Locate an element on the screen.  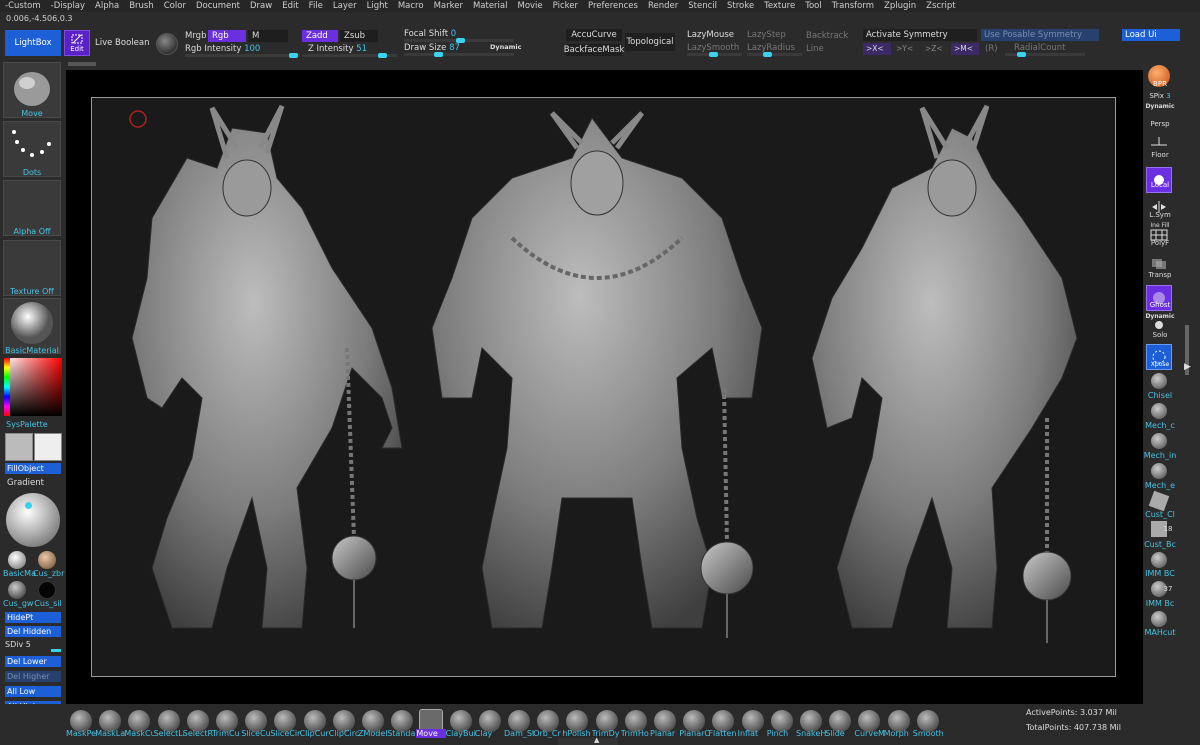
secondary-color-swatch is located at coordinates (48, 447).